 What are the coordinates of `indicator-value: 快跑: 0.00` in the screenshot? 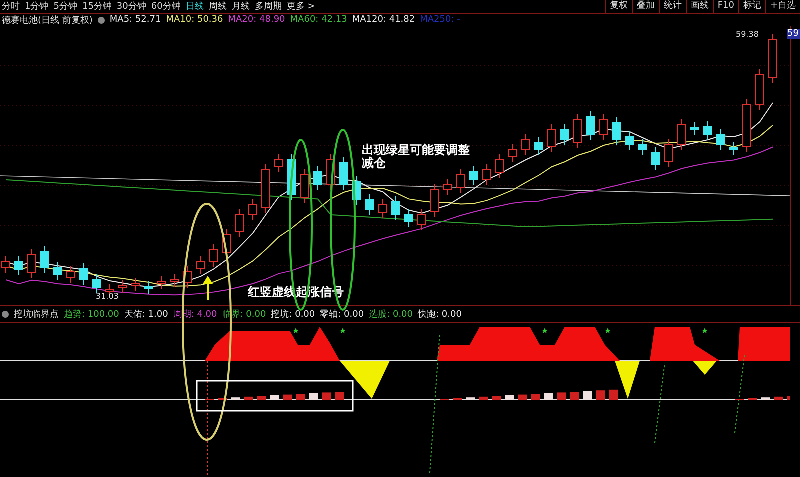 It's located at (440, 314).